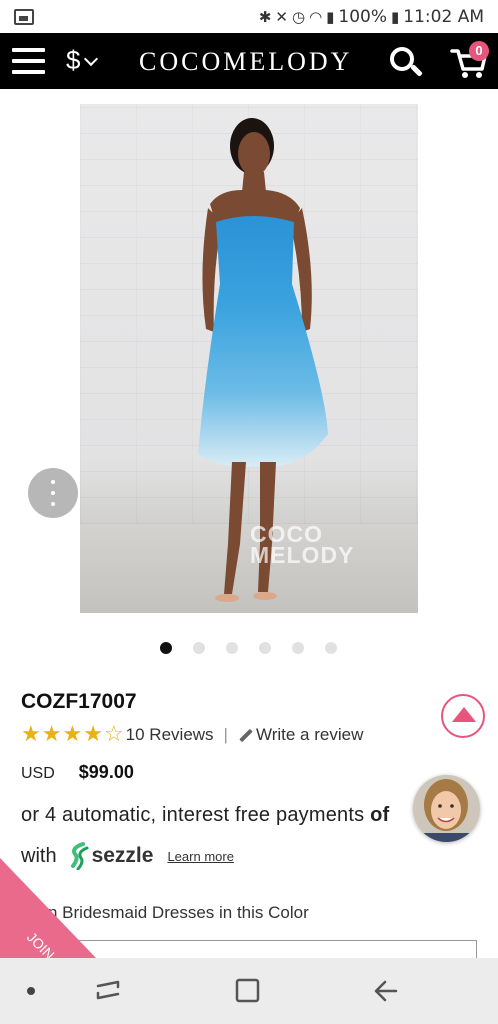 The image size is (498, 1024). What do you see at coordinates (245, 62) in the screenshot?
I see `brand-logo: COCOMELODY` at bounding box center [245, 62].